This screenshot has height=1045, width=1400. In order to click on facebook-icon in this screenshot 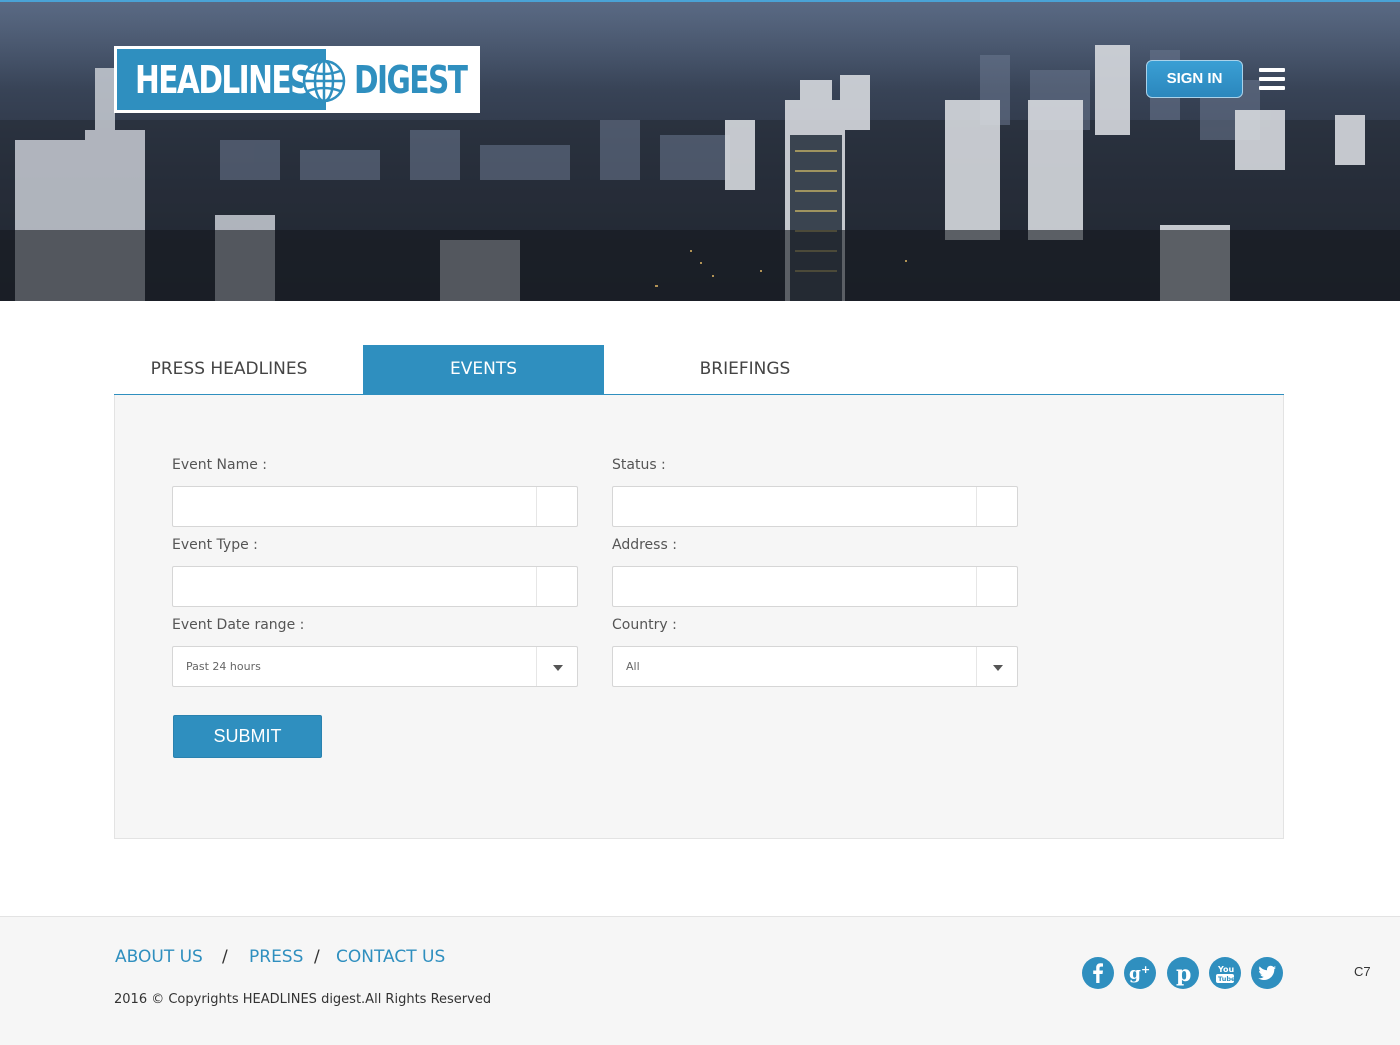, I will do `click(1098, 973)`.